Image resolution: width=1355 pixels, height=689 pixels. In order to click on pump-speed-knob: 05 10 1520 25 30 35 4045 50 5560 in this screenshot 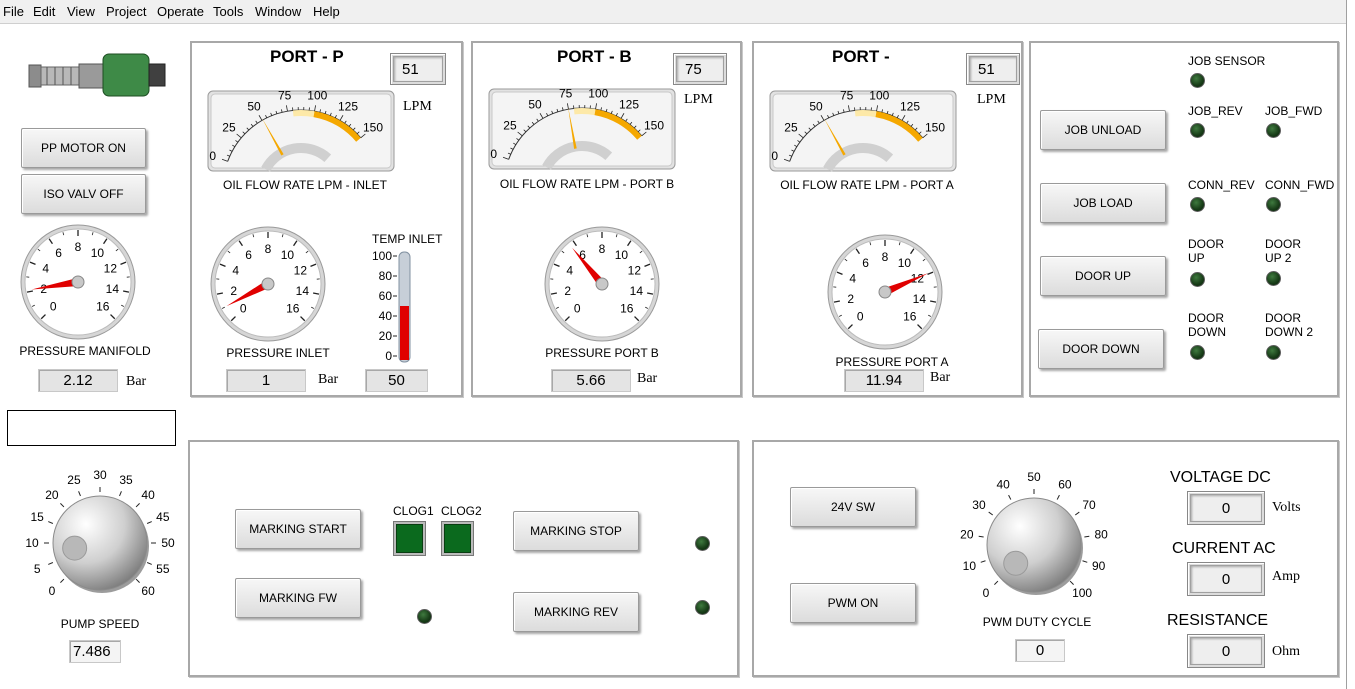, I will do `click(100, 543)`.